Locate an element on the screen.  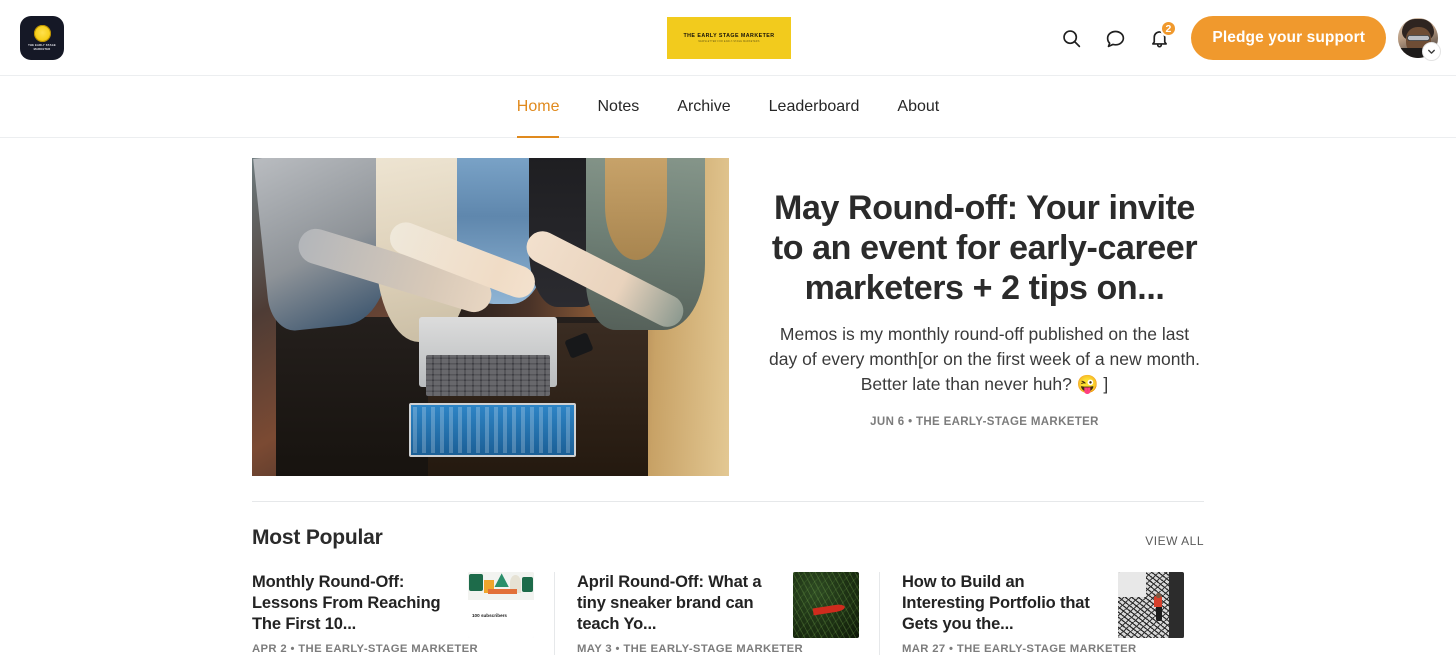
logo-tile: The Early Stage Marketer is located at coordinates (42, 38).